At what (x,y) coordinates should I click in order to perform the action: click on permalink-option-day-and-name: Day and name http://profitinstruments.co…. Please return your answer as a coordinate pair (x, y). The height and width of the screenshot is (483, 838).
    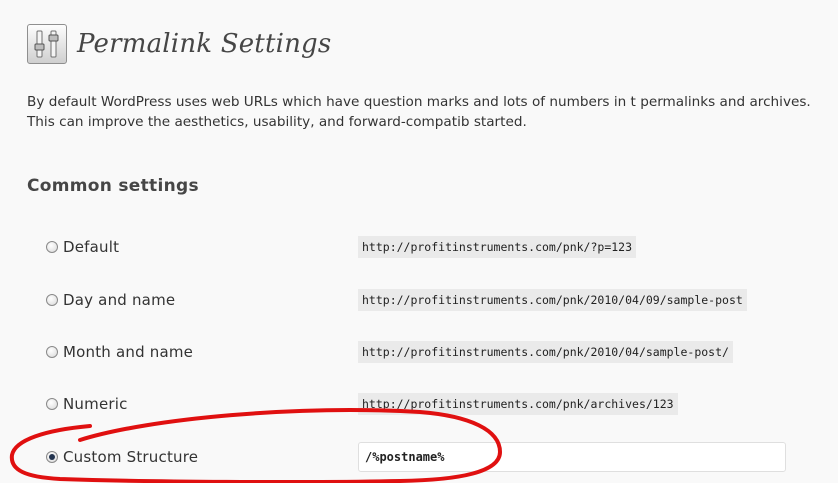
    Looking at the image, I should click on (419, 300).